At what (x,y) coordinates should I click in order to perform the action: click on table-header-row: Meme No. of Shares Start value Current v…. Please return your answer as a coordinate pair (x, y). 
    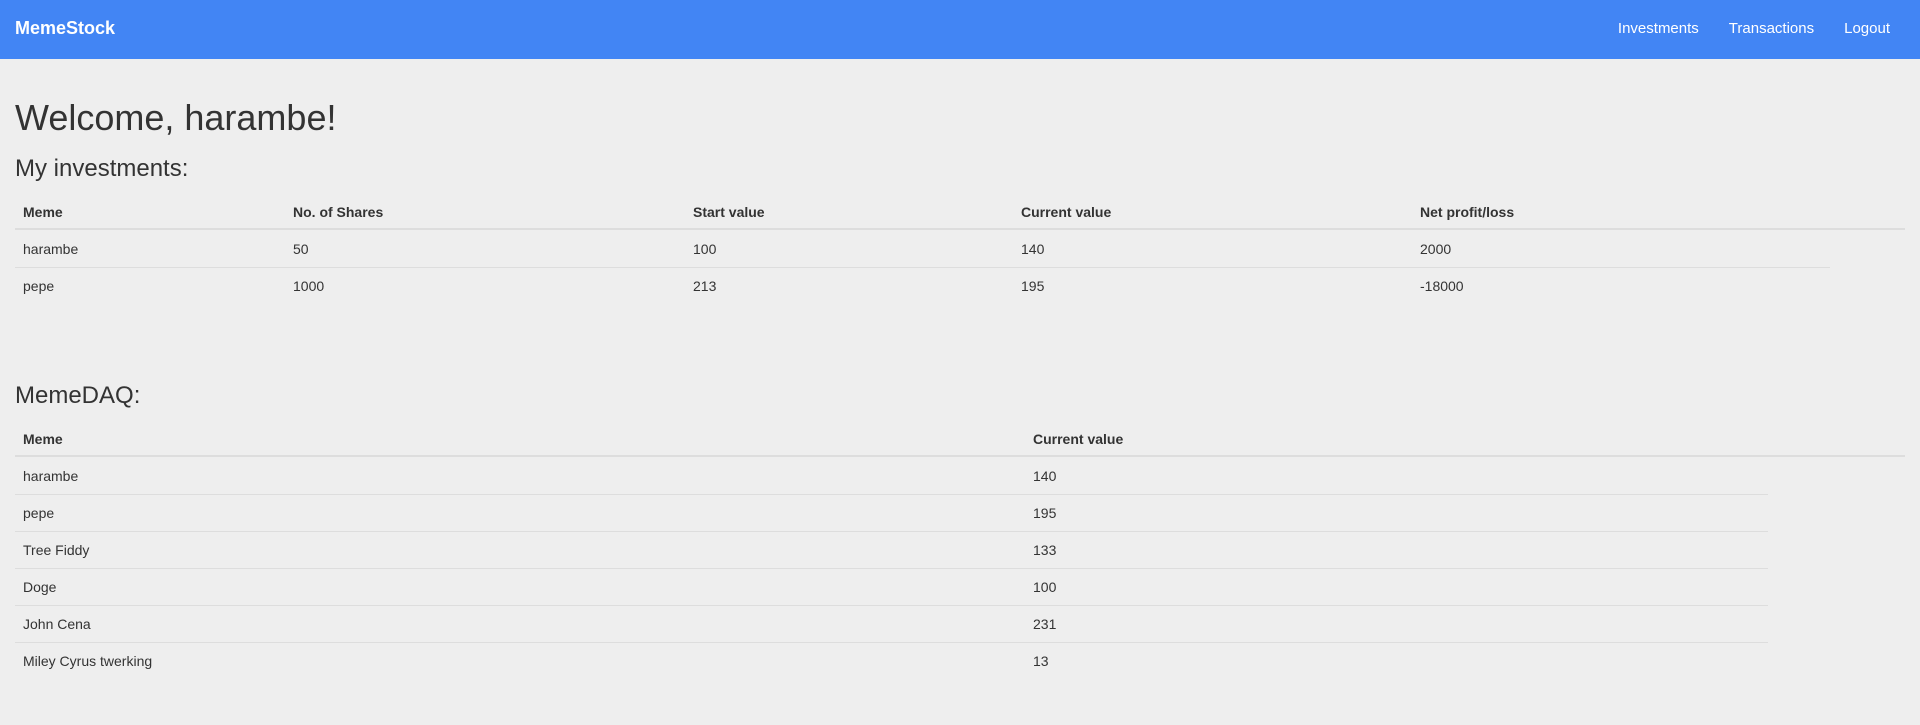
    Looking at the image, I should click on (960, 211).